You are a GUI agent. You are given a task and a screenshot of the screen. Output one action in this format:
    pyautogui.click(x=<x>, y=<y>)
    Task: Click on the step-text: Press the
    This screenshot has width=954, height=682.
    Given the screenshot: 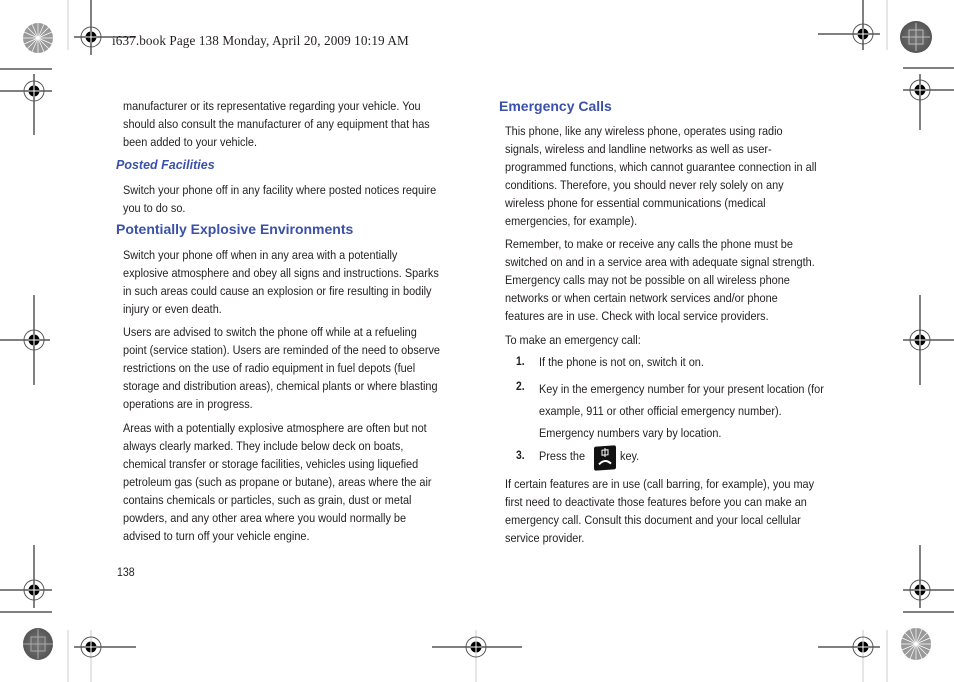 What is the action you would take?
    pyautogui.click(x=562, y=456)
    